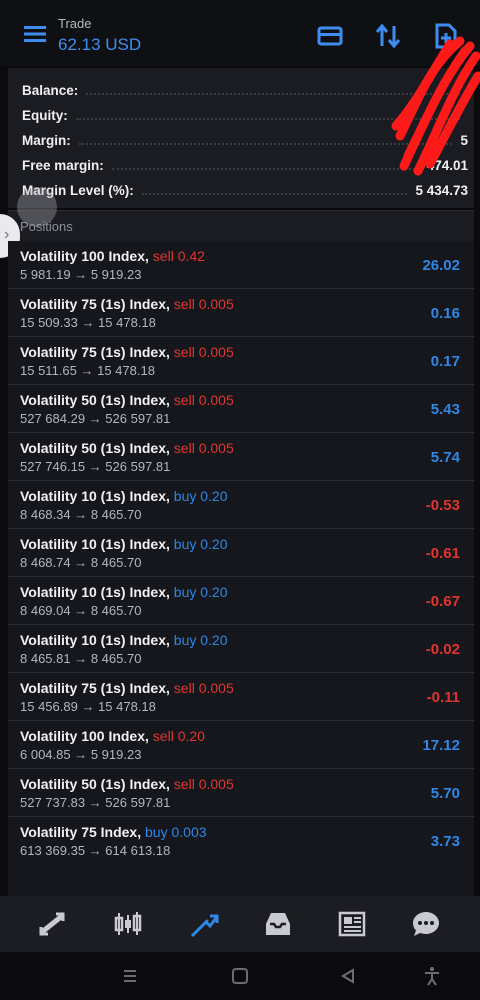 Image resolution: width=480 pixels, height=1000 pixels. I want to click on margin-level-value: 5 434.73, so click(441, 190).